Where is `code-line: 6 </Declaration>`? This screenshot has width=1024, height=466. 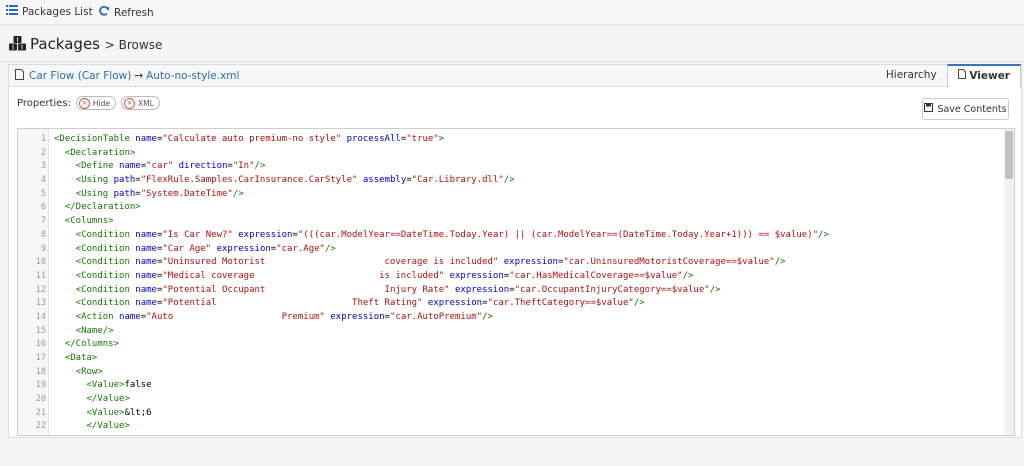 code-line: 6 </Declaration> is located at coordinates (513, 208).